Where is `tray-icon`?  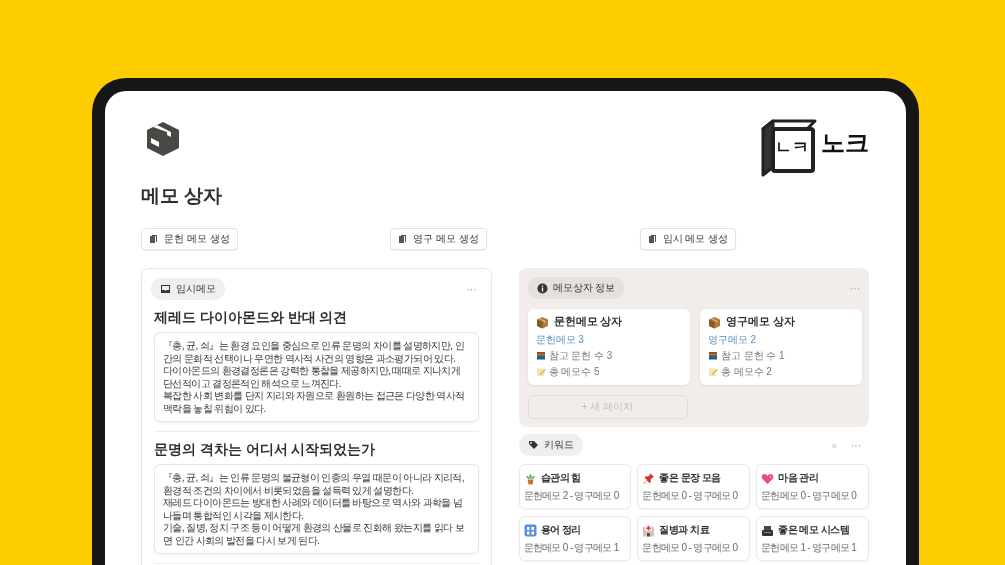 tray-icon is located at coordinates (768, 530).